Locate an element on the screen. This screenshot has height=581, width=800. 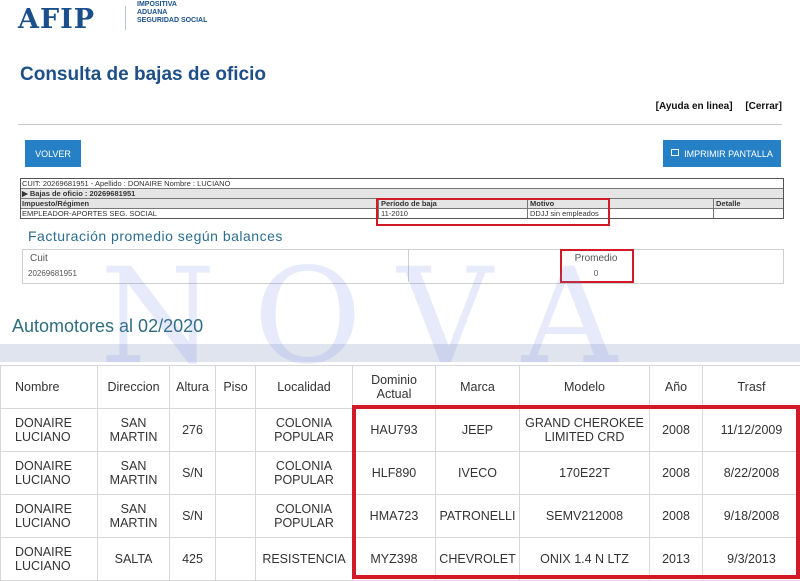
afip-logo: AFIP is located at coordinates (56, 19).